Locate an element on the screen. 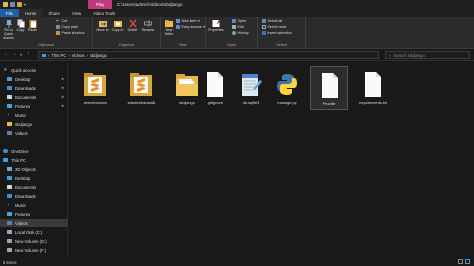  python-file-icon is located at coordinates (287, 84).